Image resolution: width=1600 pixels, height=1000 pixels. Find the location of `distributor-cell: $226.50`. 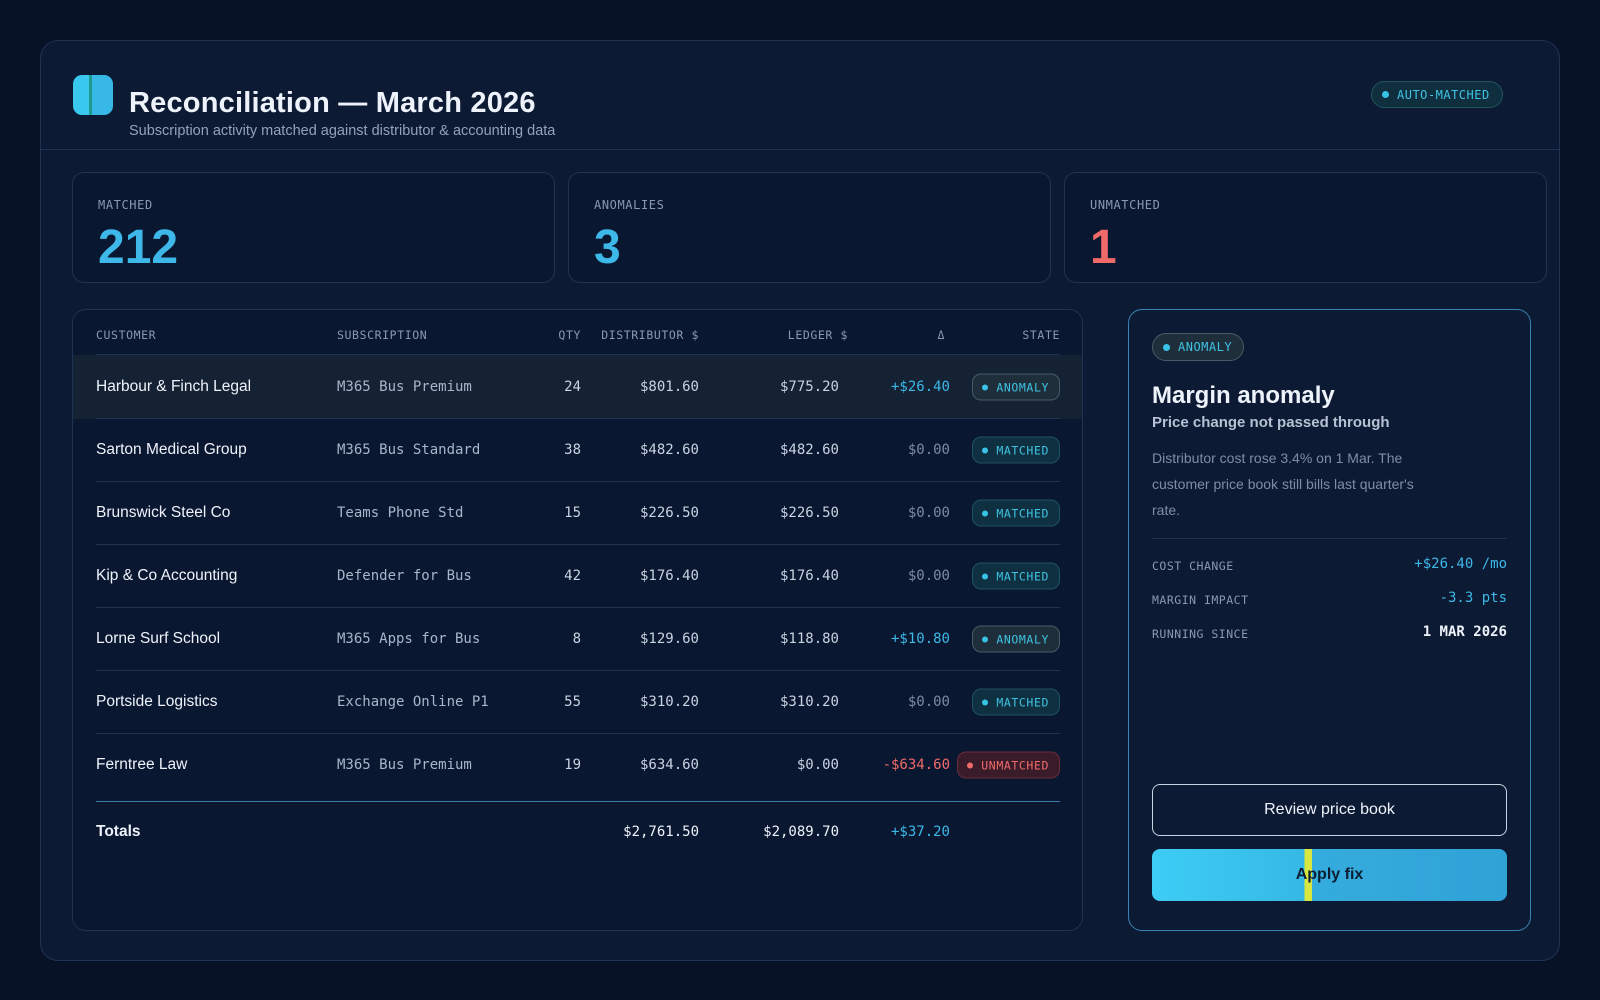

distributor-cell: $226.50 is located at coordinates (669, 513).